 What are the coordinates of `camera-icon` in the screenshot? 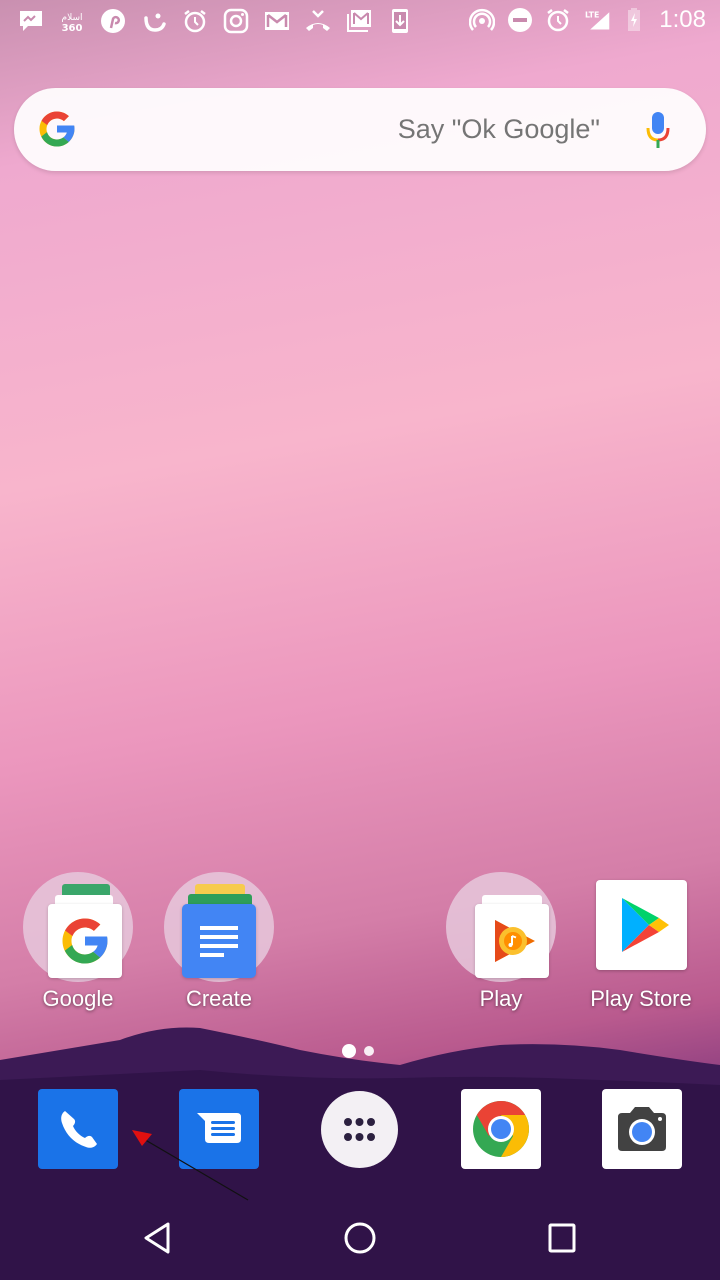 It's located at (642, 1129).